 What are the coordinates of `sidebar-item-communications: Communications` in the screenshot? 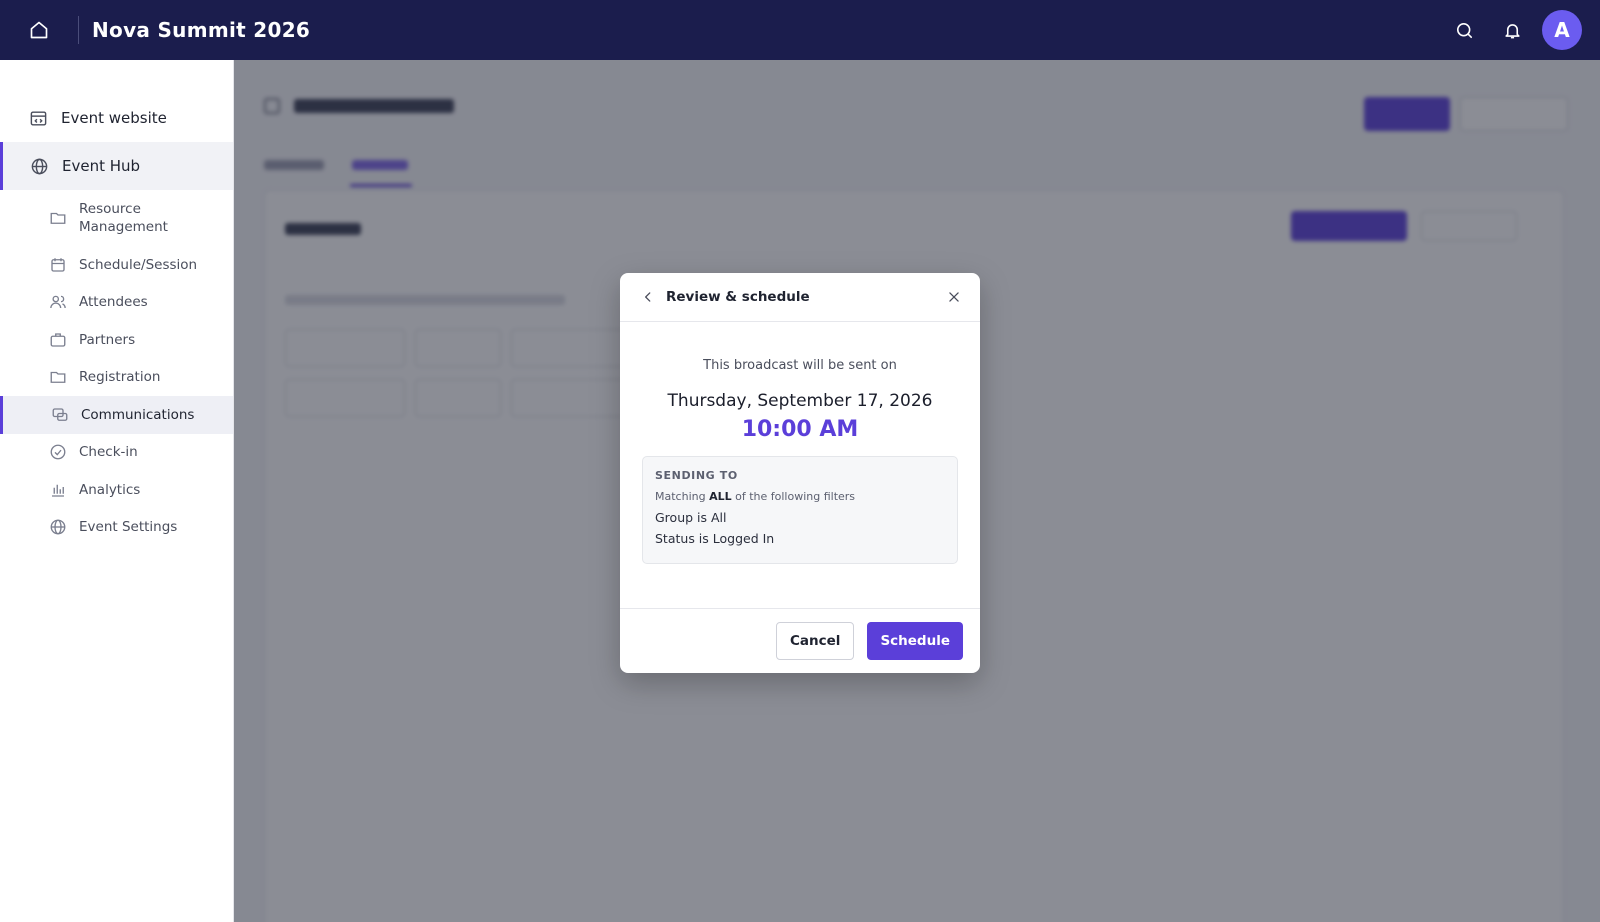 It's located at (116, 415).